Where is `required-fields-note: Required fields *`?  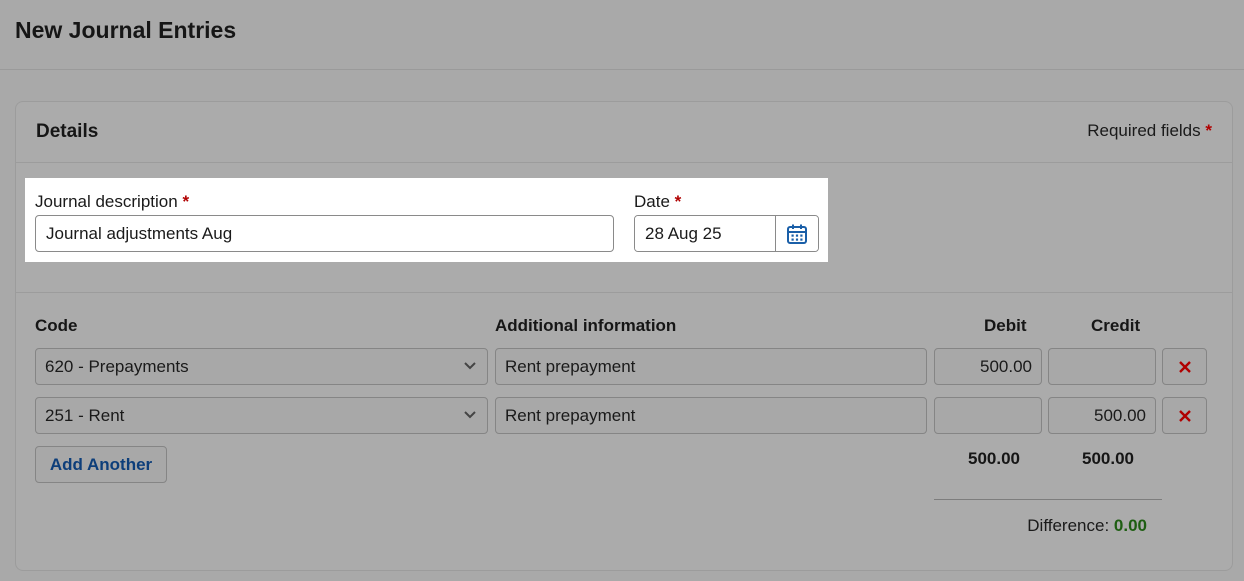
required-fields-note: Required fields * is located at coordinates (1149, 131).